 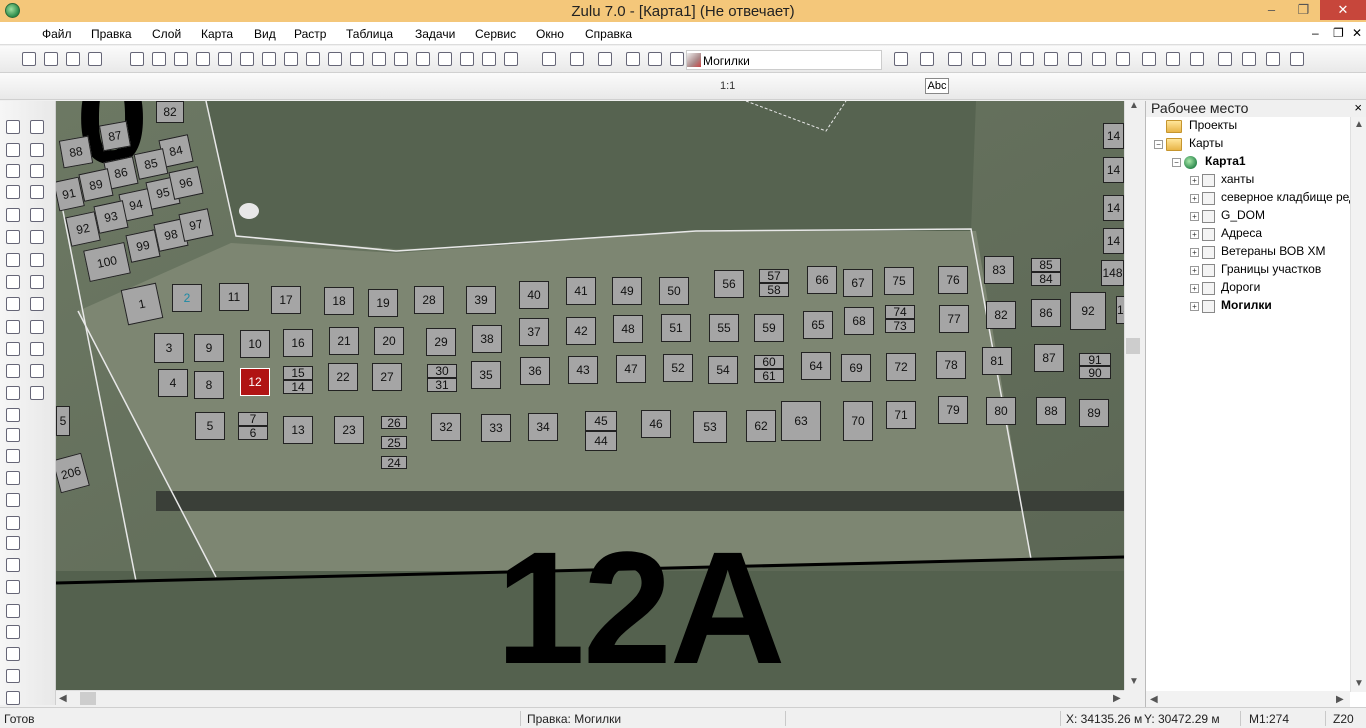 What do you see at coordinates (901, 415) in the screenshot?
I see `grave-plot: 71` at bounding box center [901, 415].